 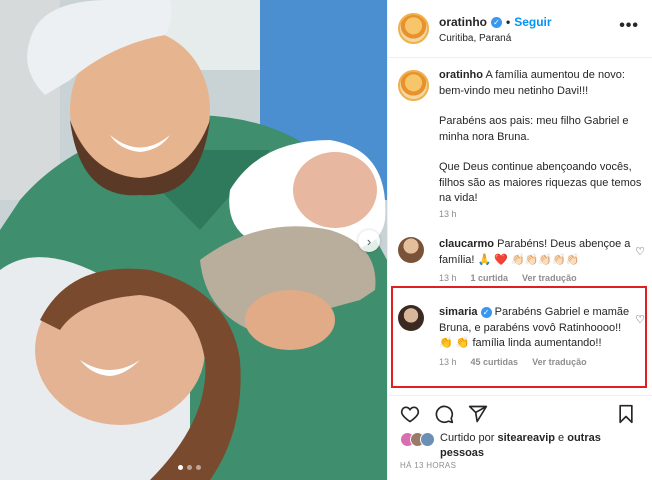 What do you see at coordinates (490, 278) in the screenshot?
I see `comment-likes: 1 curtida` at bounding box center [490, 278].